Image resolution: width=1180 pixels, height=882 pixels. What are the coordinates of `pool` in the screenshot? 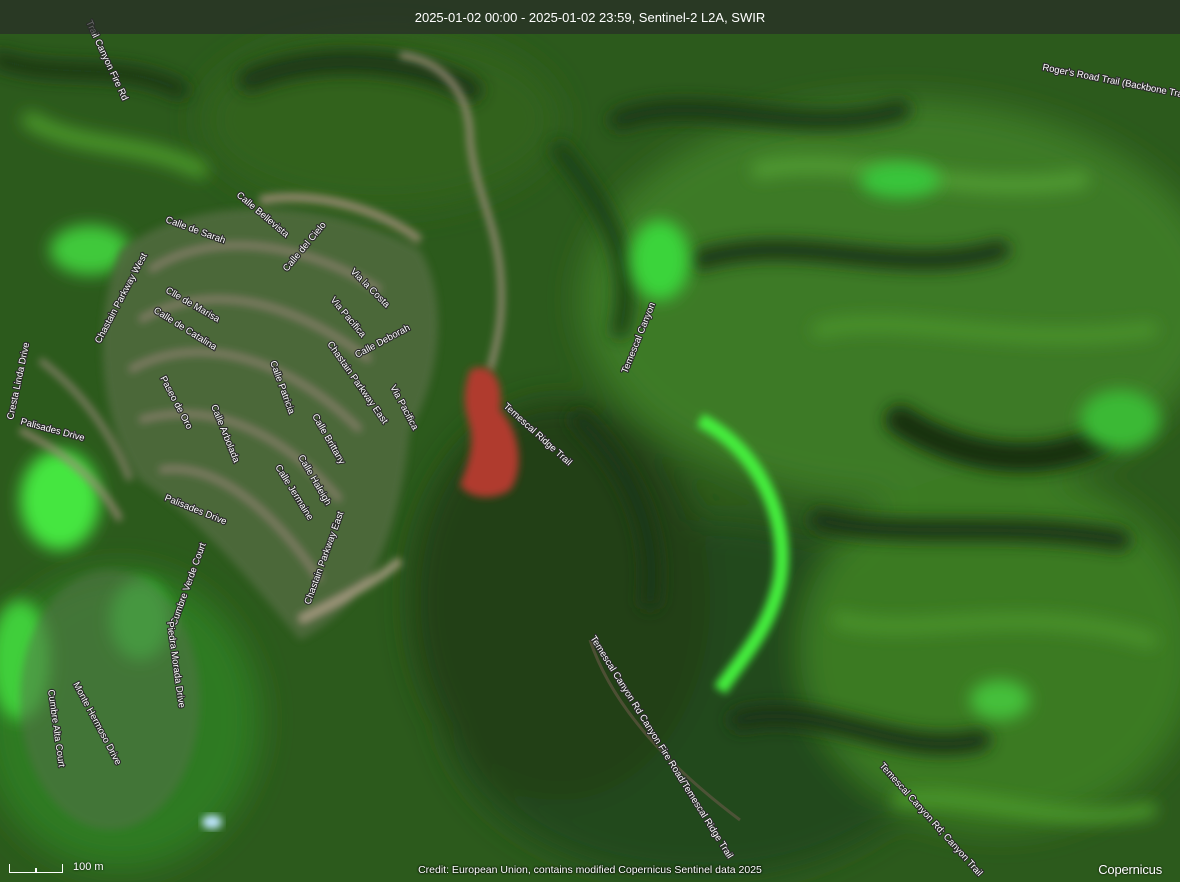 It's located at (212, 822).